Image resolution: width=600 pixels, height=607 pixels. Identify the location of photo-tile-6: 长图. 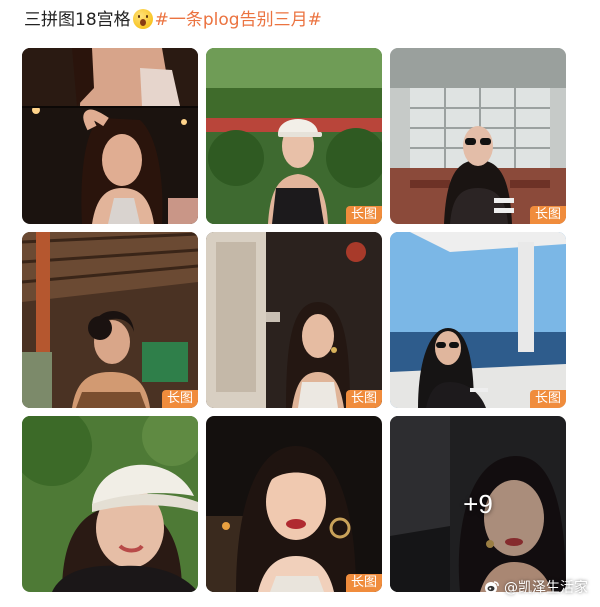
(478, 320).